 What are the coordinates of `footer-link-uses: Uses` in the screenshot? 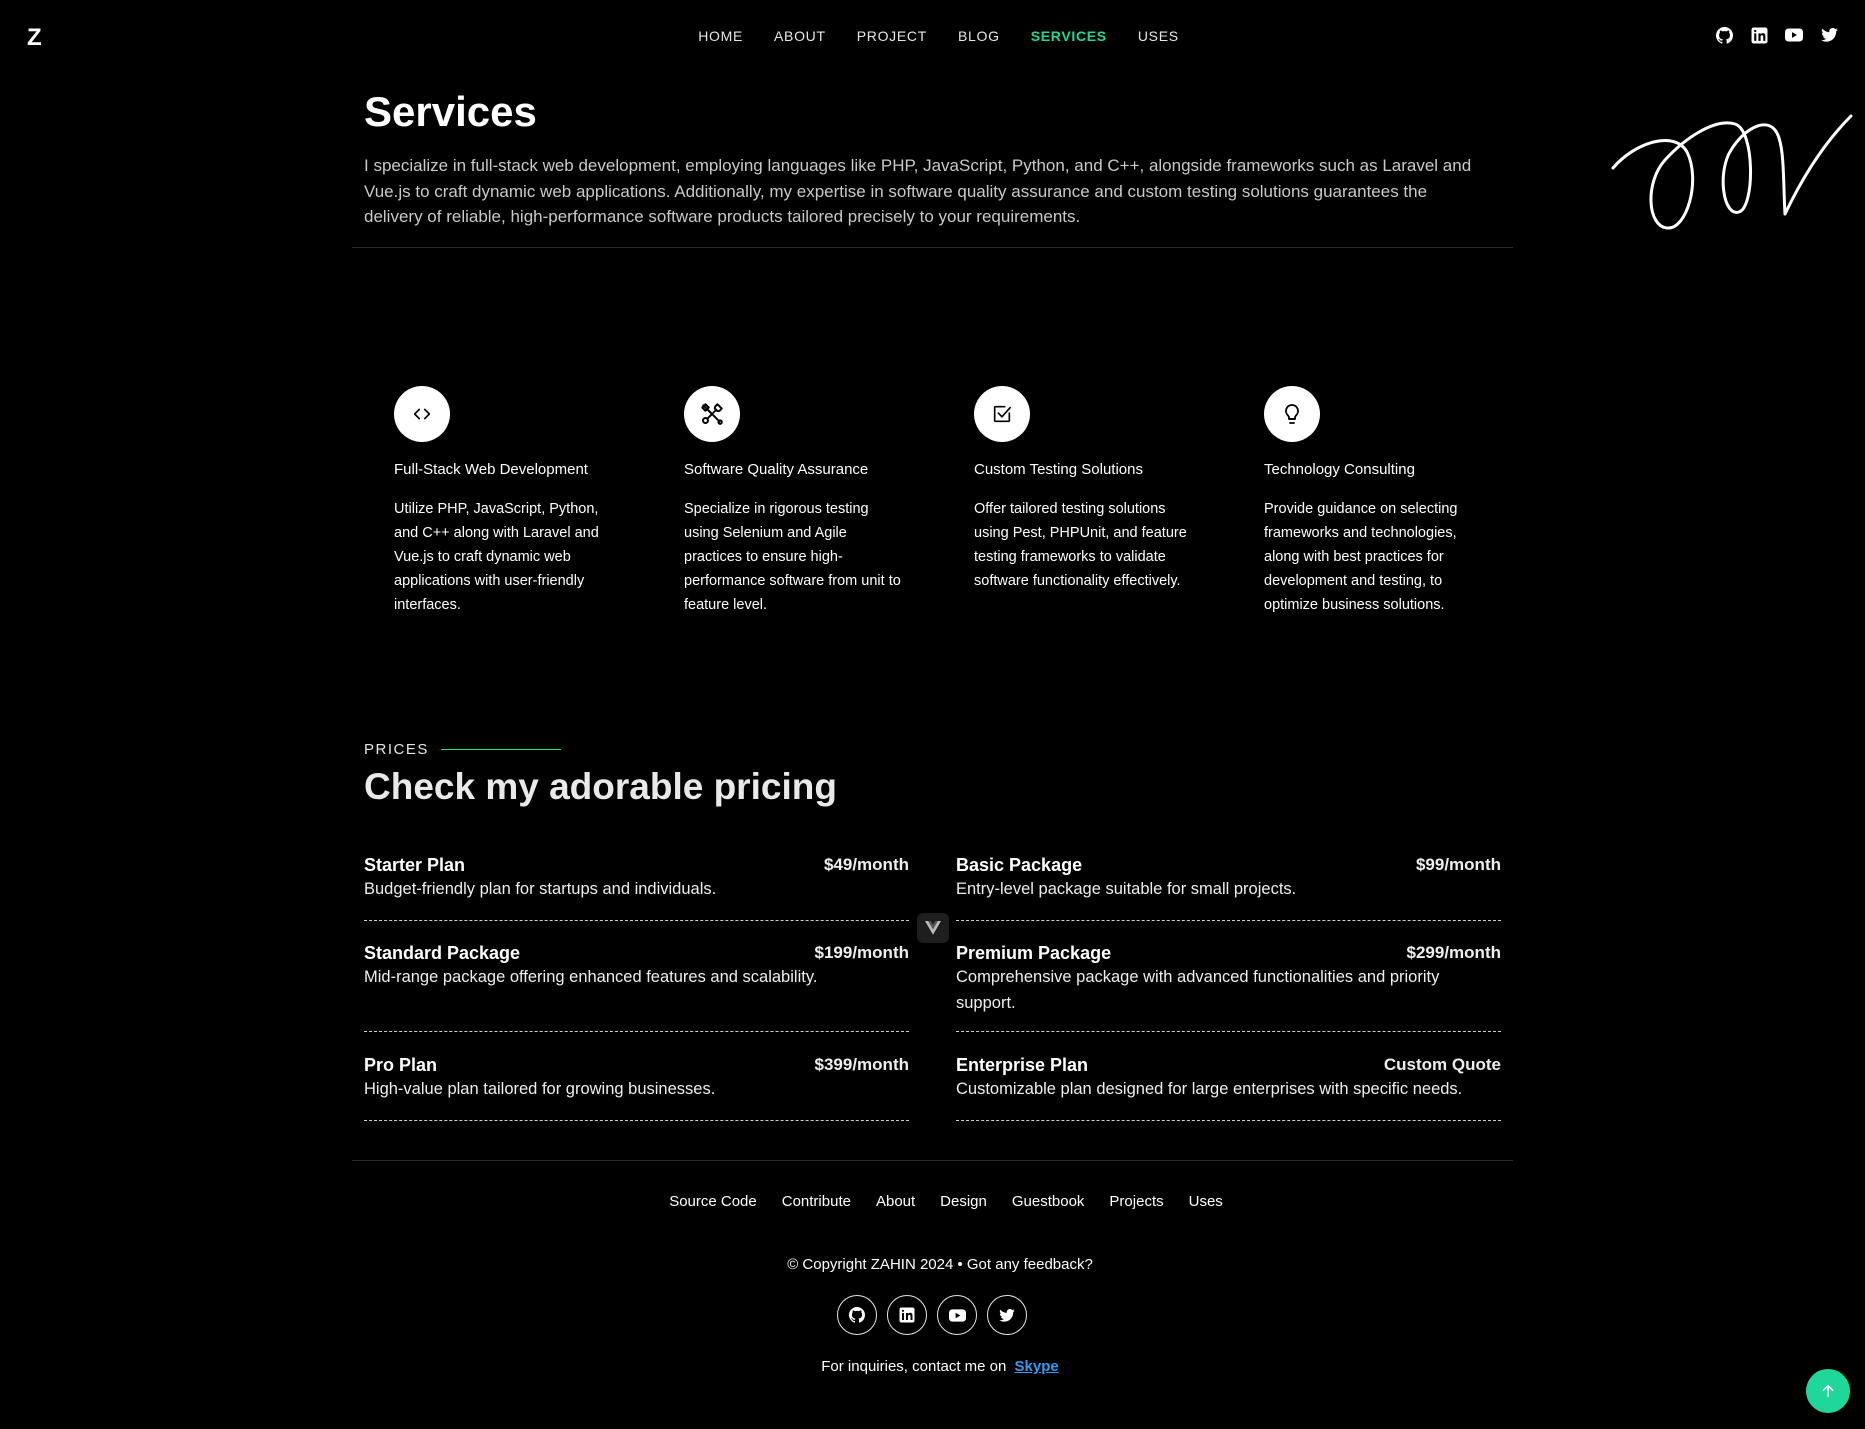 It's located at (1206, 1201).